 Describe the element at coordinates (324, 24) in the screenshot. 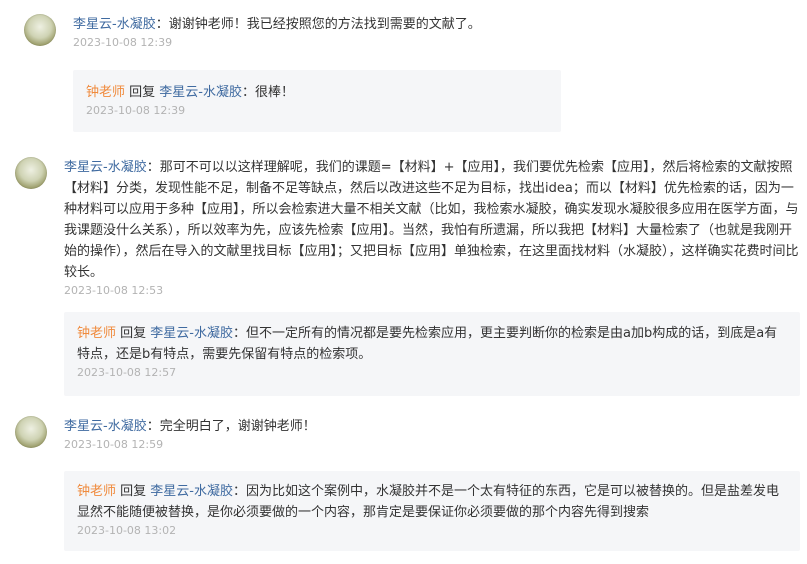

I see `comment-text: 谢谢钟老师！我已经按照您的方法找到需要的文献了。` at that location.